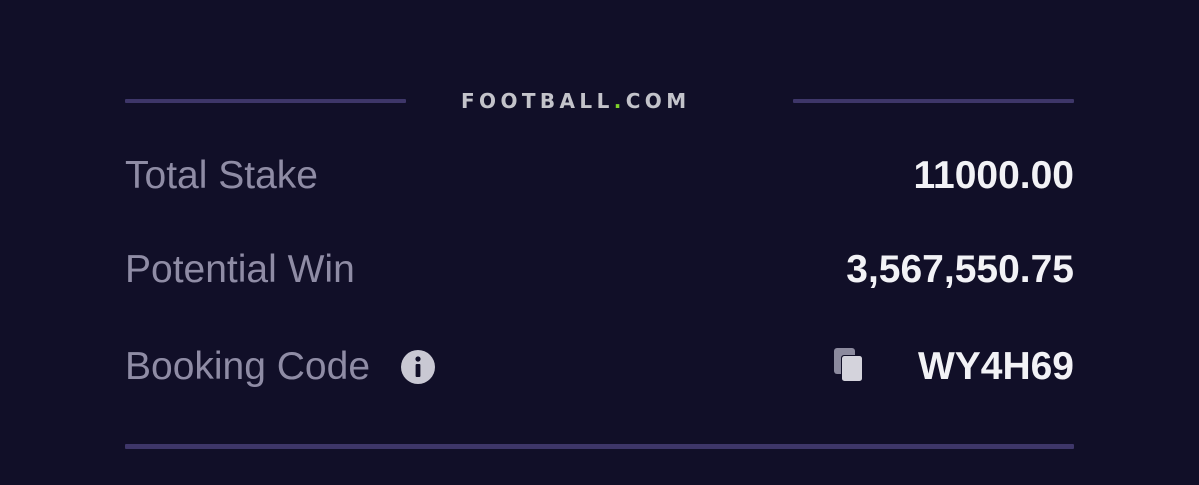  I want to click on info-icon, so click(418, 367).